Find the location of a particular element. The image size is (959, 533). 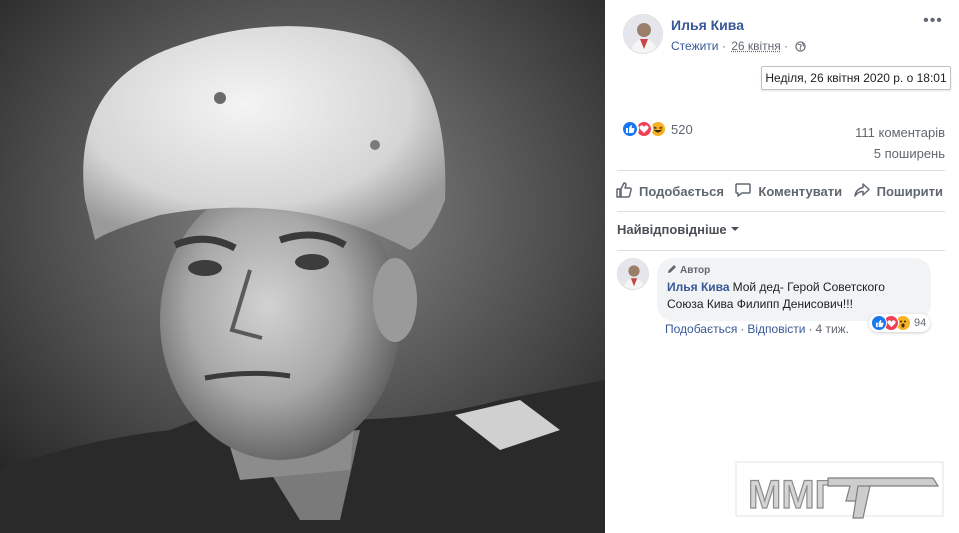

comment-reply-link: Відповісти is located at coordinates (776, 329).